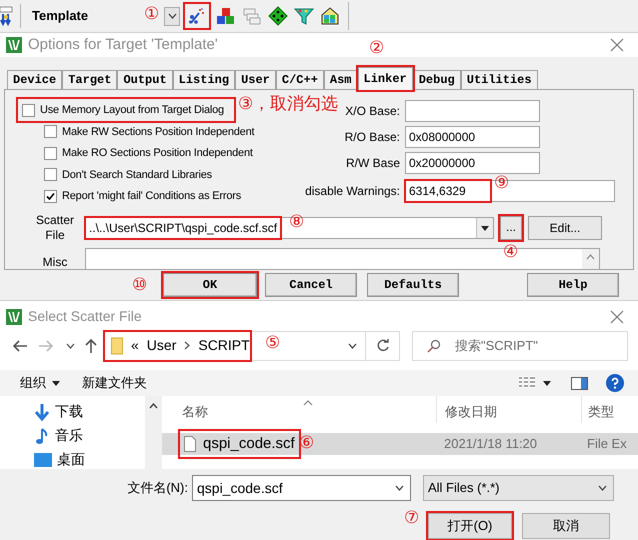 The width and height of the screenshot is (638, 540). Describe the element at coordinates (90, 79) in the screenshot. I see `tab: Target` at that location.